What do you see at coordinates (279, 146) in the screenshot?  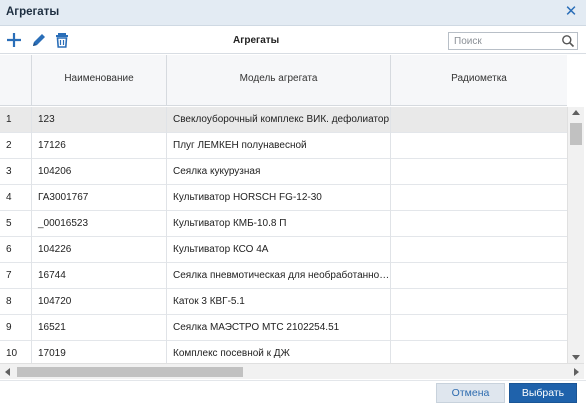 I see `cell-model: Плуг ЛЕМКЕН полунавесной` at bounding box center [279, 146].